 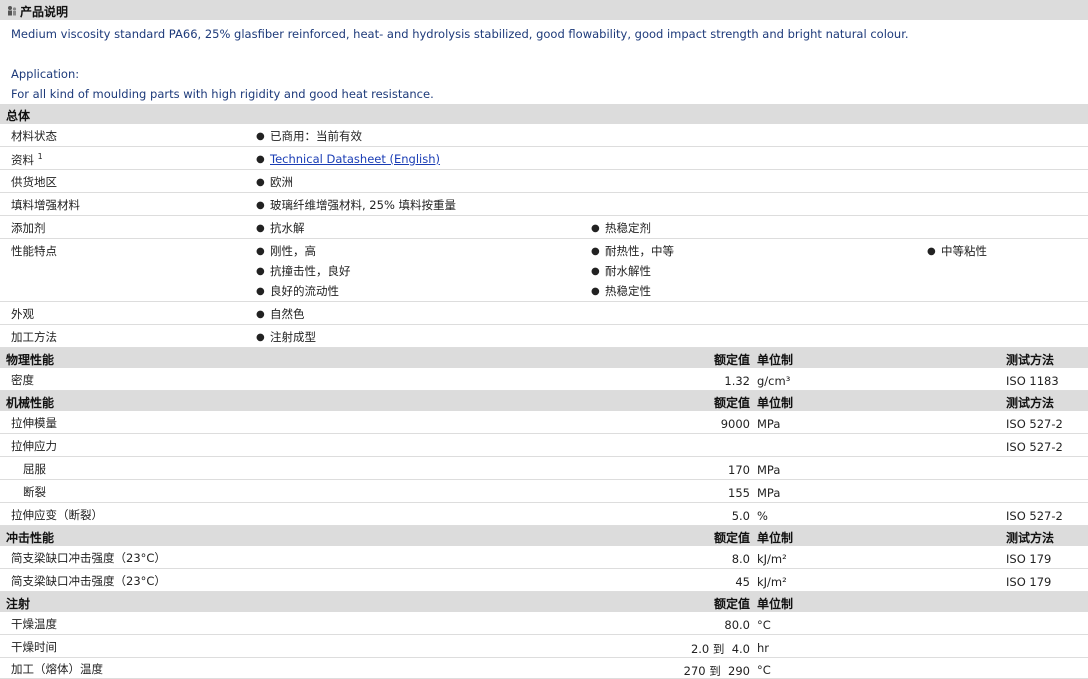 What do you see at coordinates (297, 291) in the screenshot?
I see `value-item: ● 良好的流动性` at bounding box center [297, 291].